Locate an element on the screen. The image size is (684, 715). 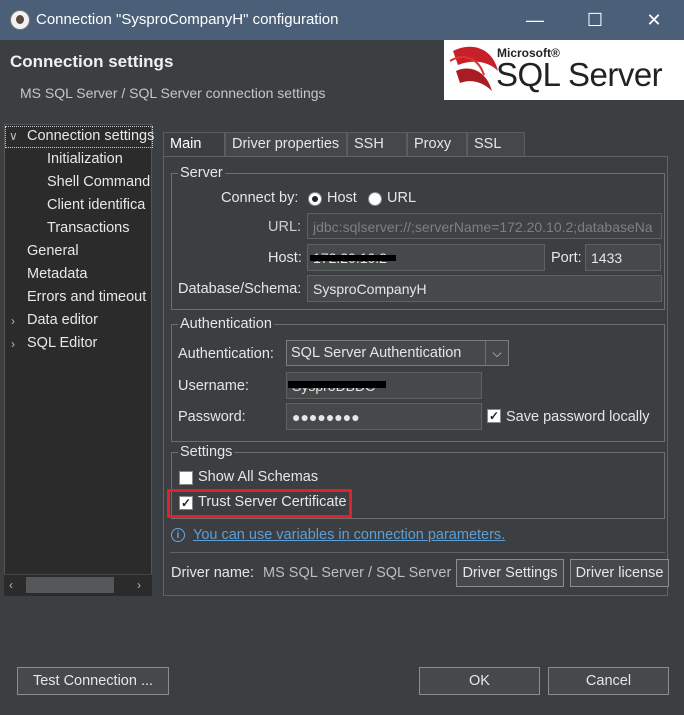
host-radio-label: Host is located at coordinates (342, 198).